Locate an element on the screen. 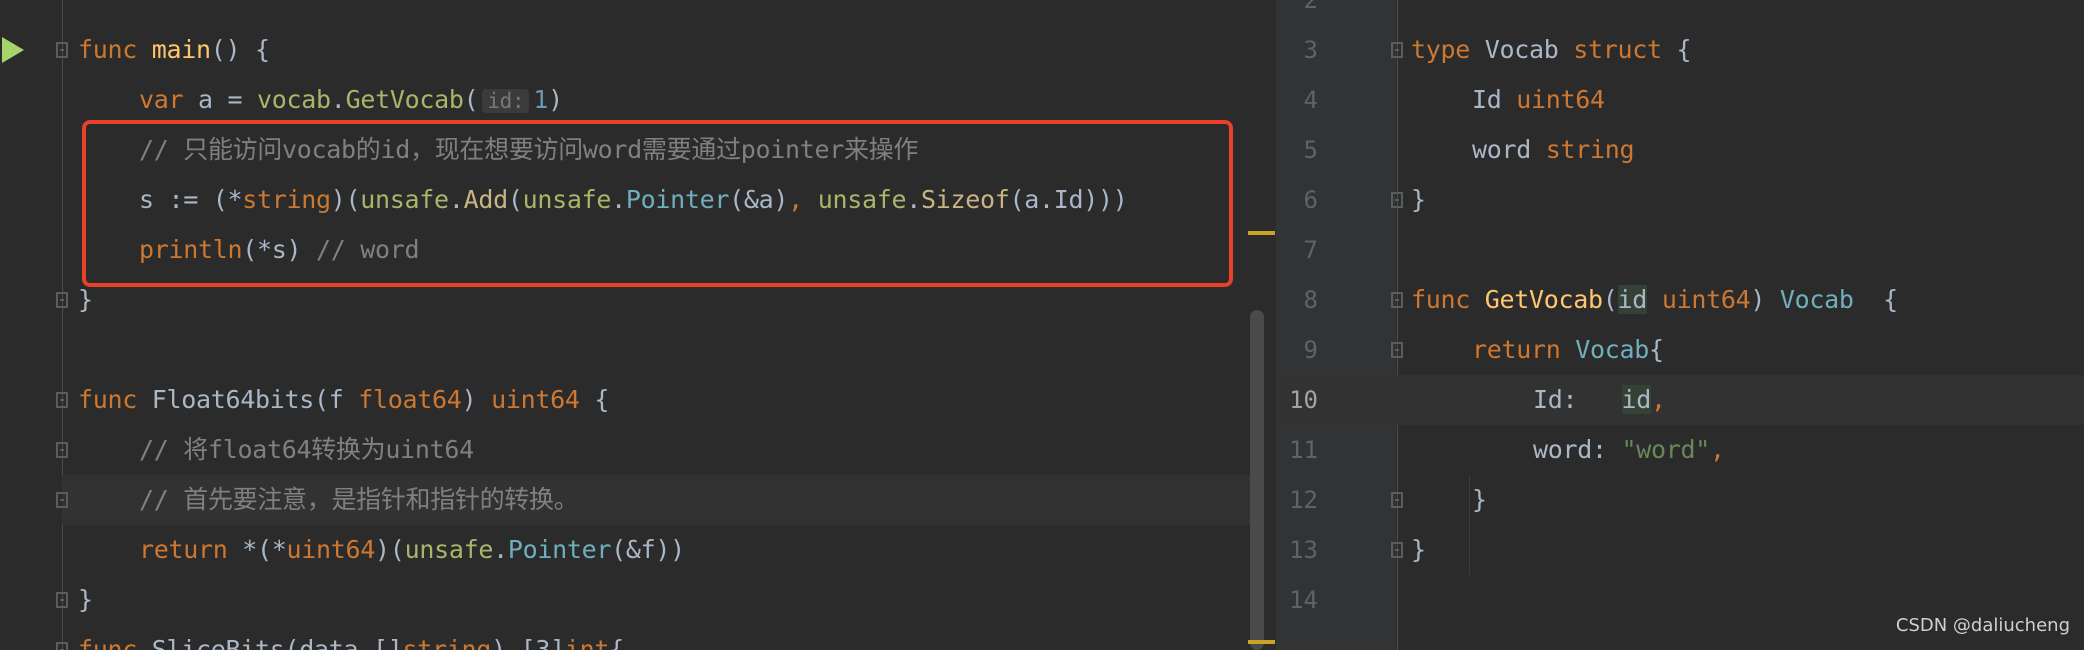 The width and height of the screenshot is (2084, 650). code-token: type is located at coordinates (1448, 49).